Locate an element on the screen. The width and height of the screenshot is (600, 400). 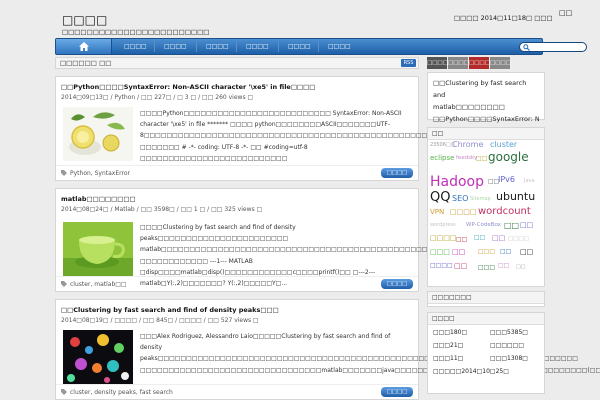
post-footer: Python, SyntaxError □□□□ is located at coordinates (237, 172).